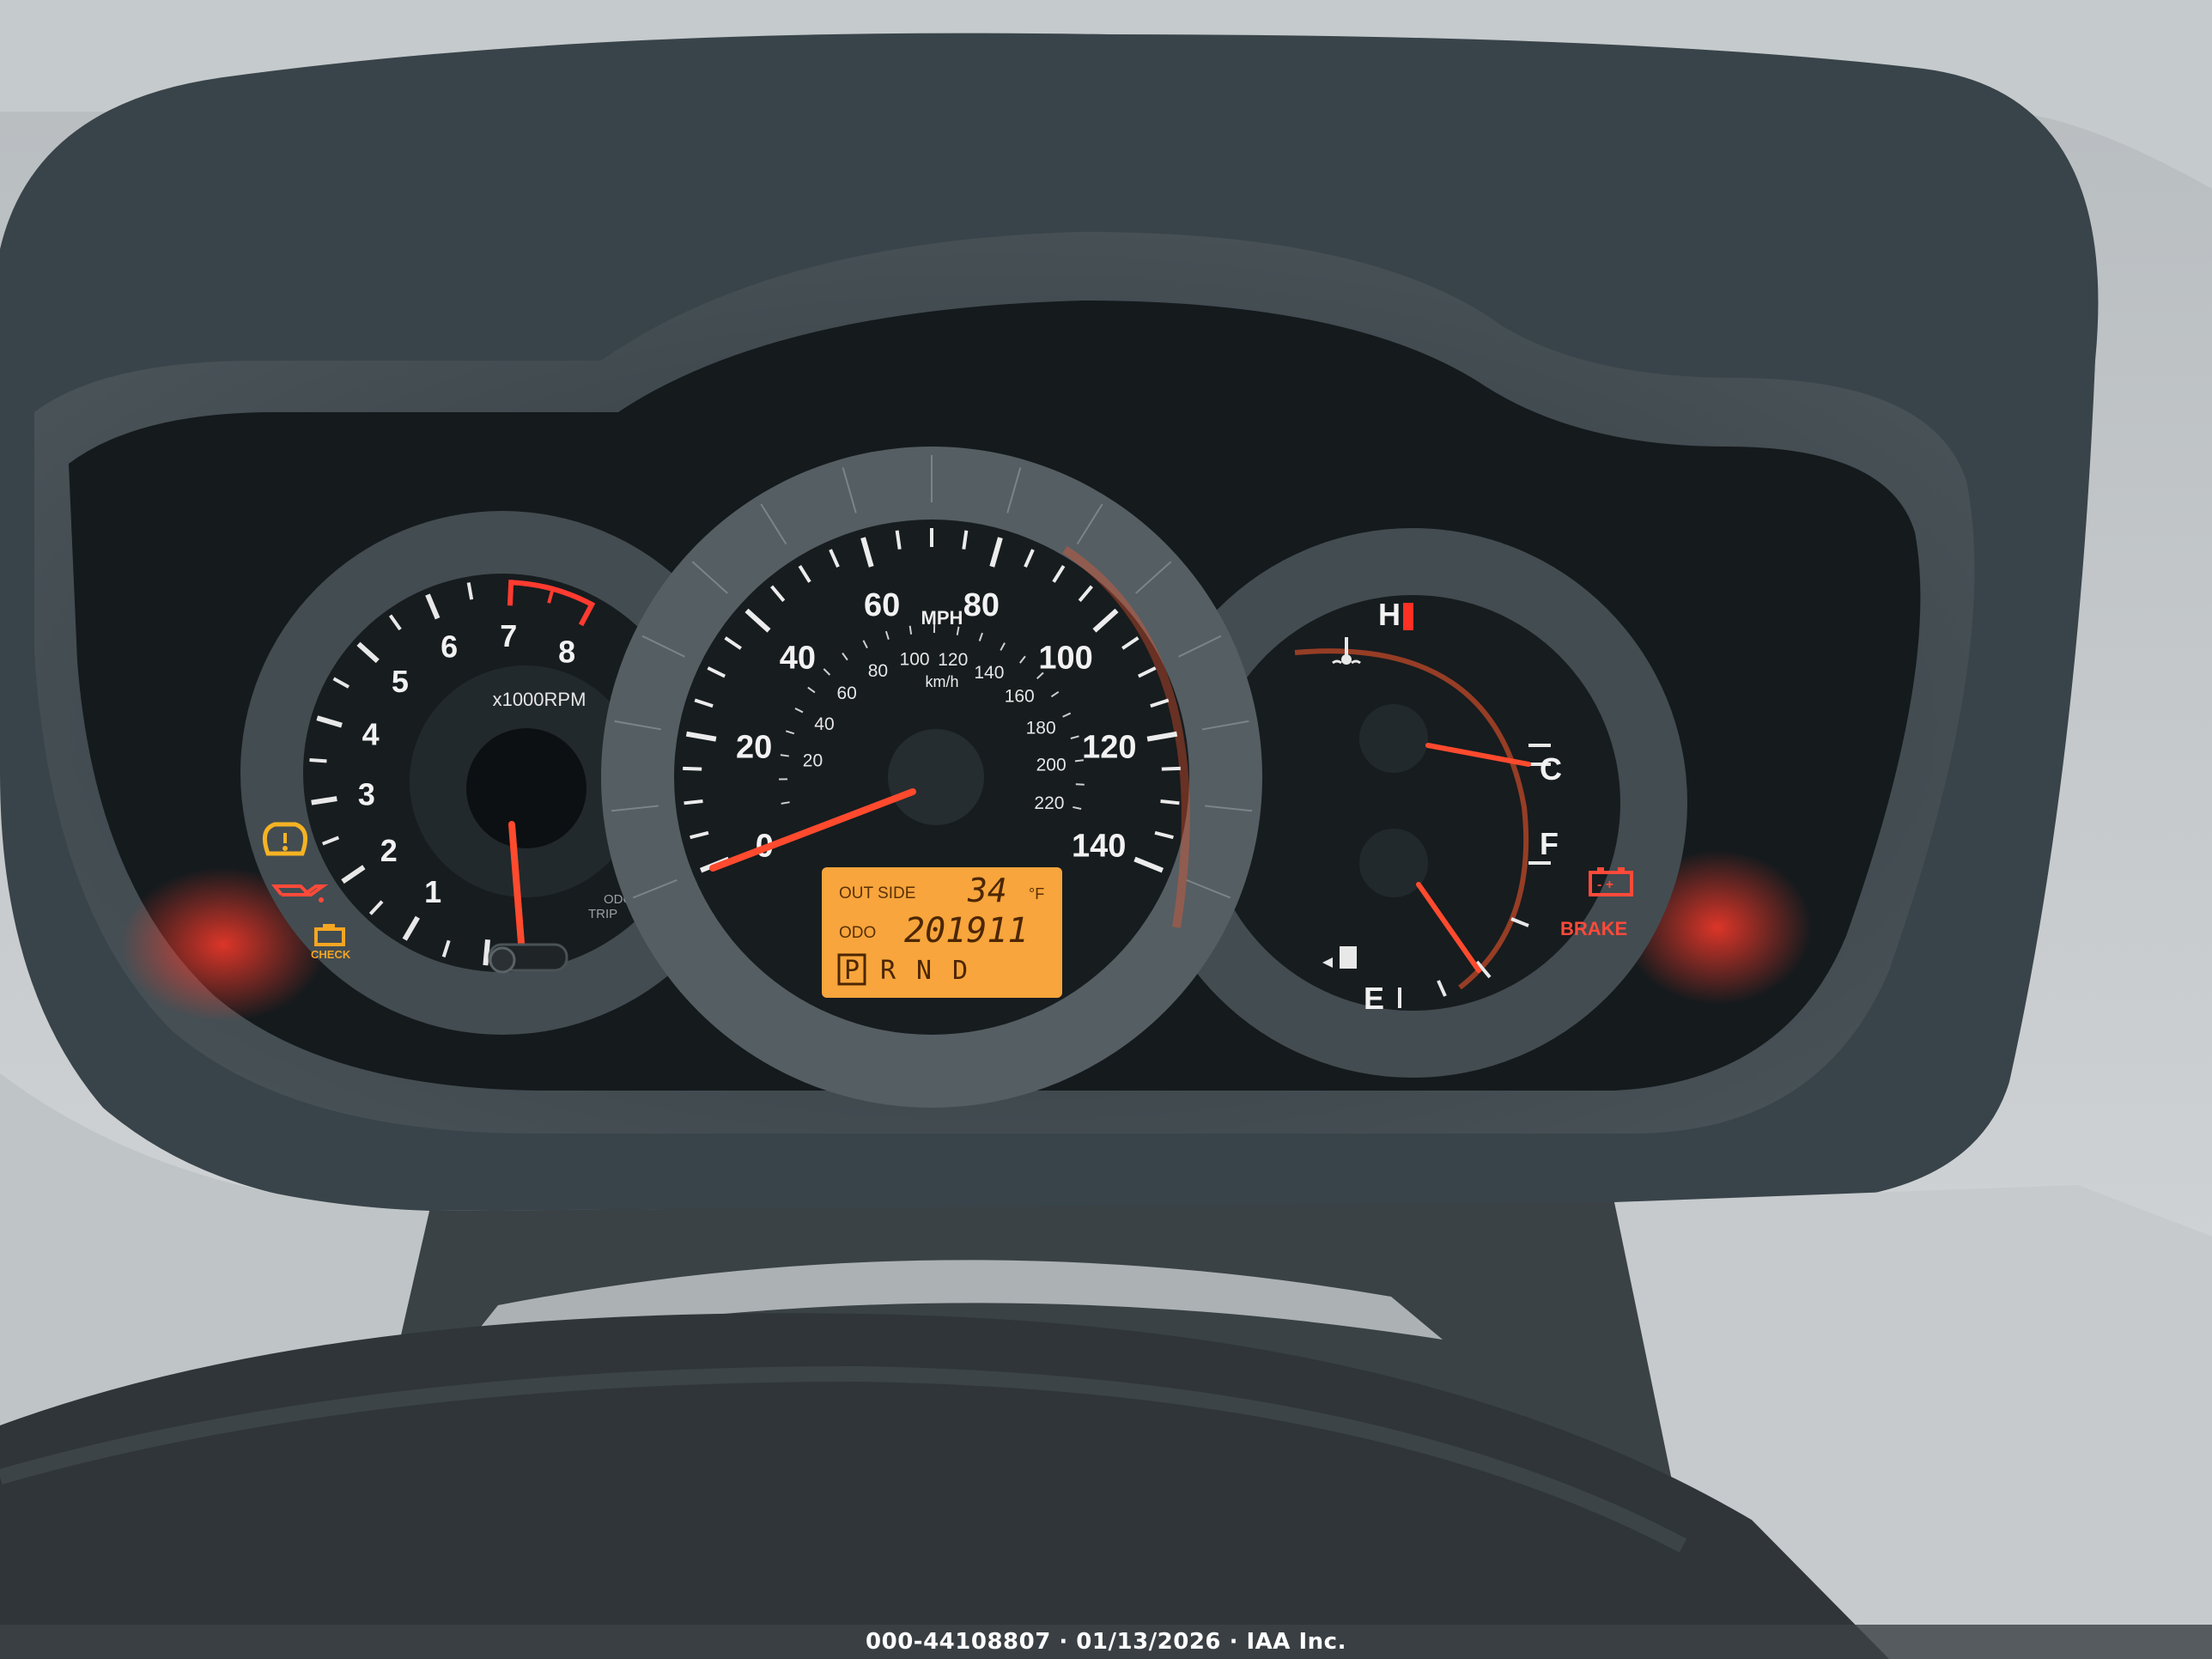  I want to click on speedometer-center-cap, so click(936, 777).